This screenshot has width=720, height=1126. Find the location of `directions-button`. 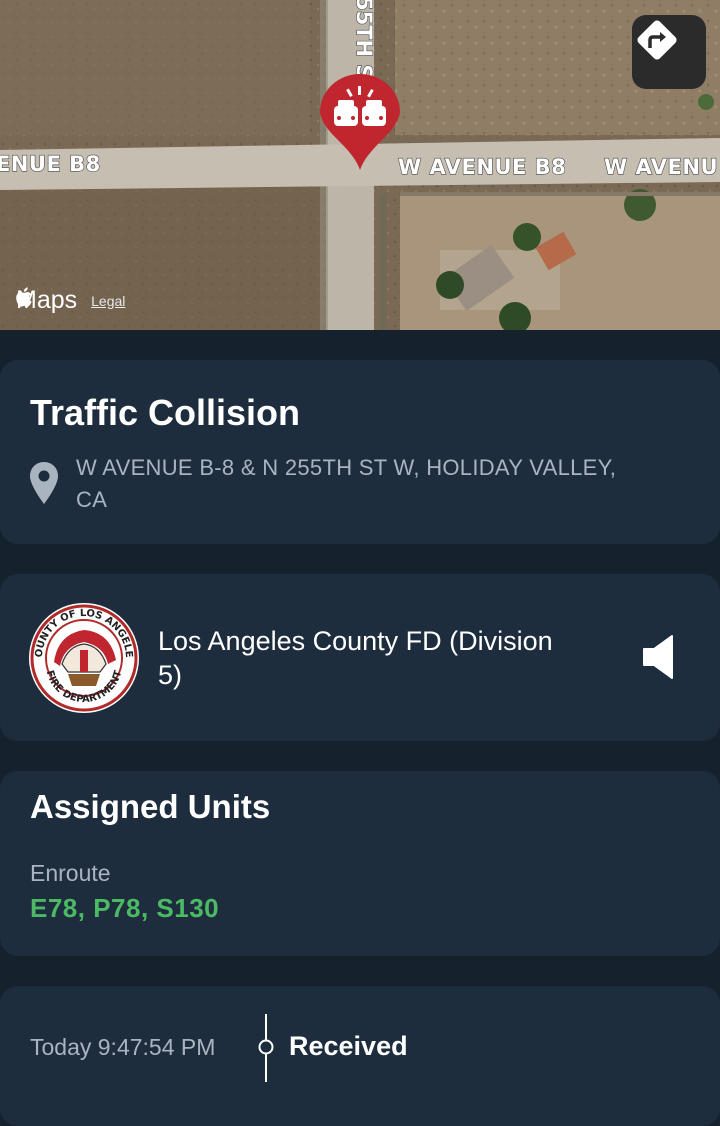

directions-button is located at coordinates (669, 52).